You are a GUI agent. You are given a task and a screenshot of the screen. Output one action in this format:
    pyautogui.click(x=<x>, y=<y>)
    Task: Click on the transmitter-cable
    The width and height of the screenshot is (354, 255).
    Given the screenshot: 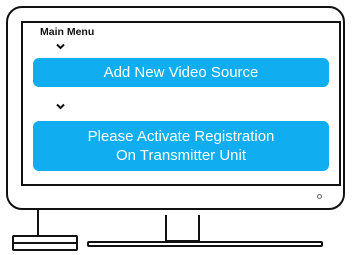 What is the action you would take?
    pyautogui.click(x=38, y=222)
    